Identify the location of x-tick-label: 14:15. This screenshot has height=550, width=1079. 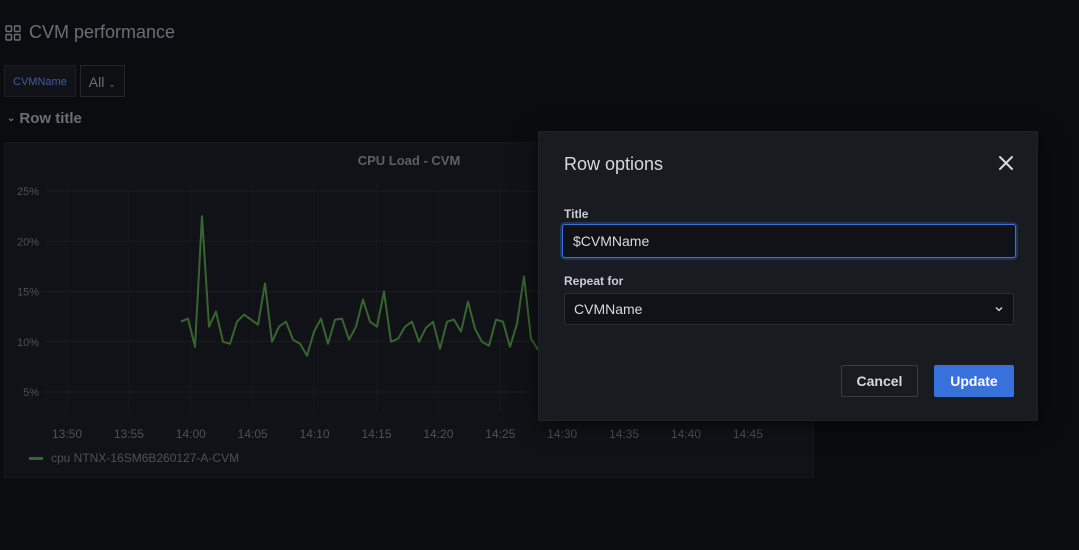
(376, 434).